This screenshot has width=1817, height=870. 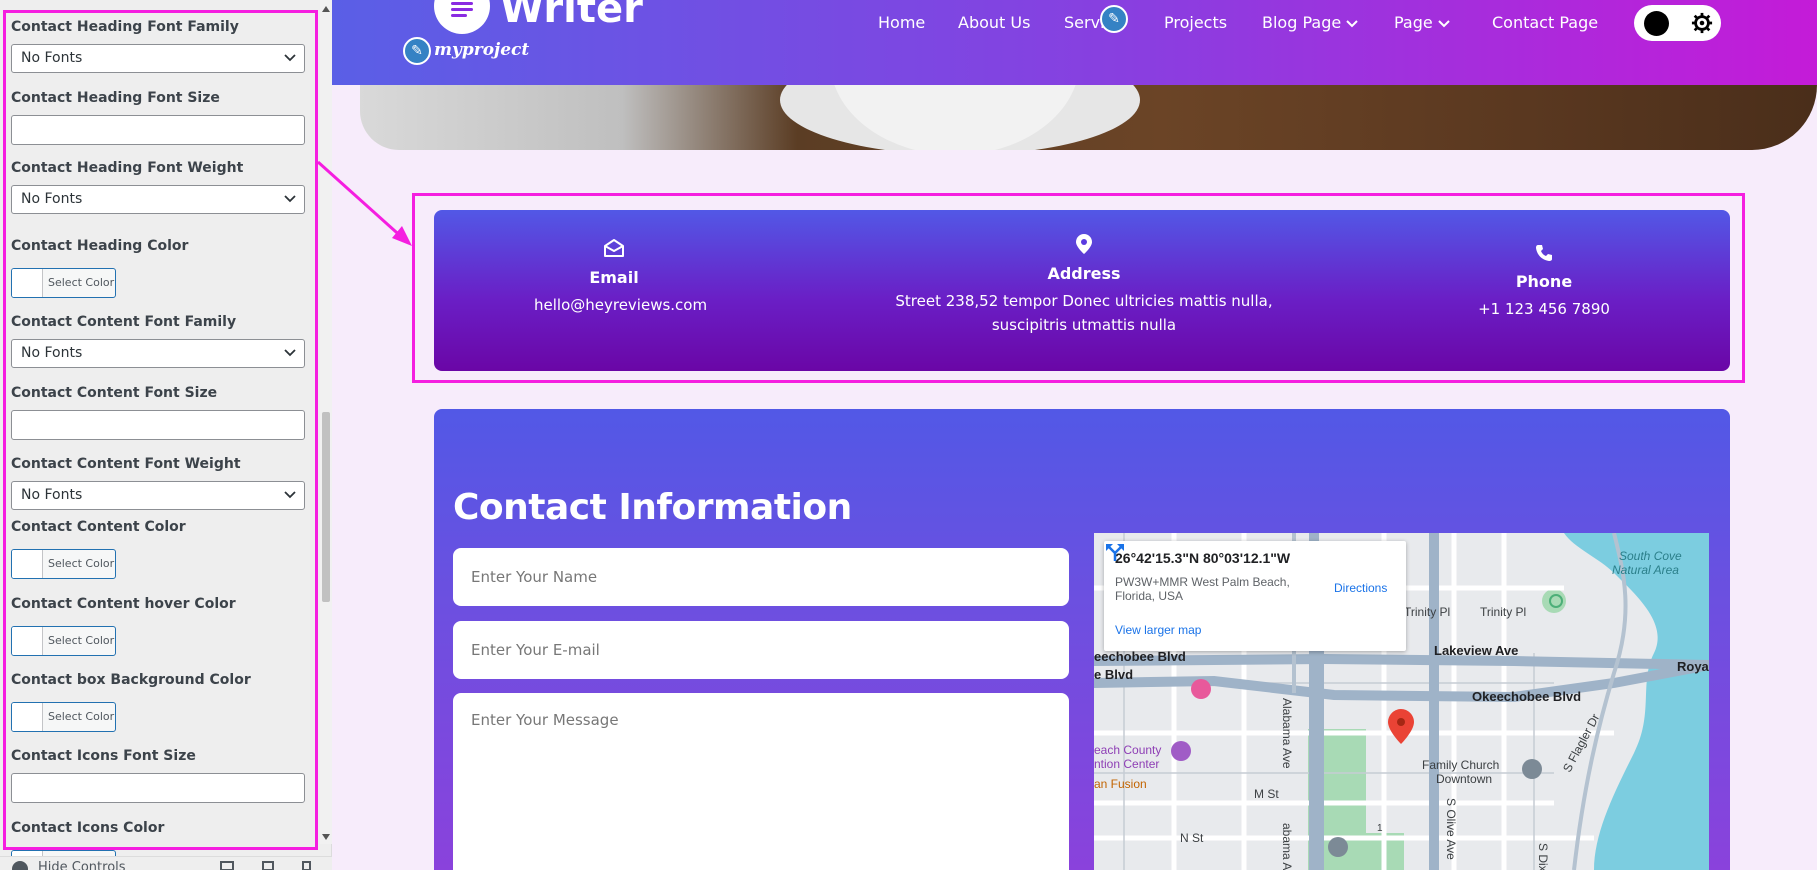 What do you see at coordinates (1544, 282) in the screenshot?
I see `phone-info: Phone +1 123 456 7890` at bounding box center [1544, 282].